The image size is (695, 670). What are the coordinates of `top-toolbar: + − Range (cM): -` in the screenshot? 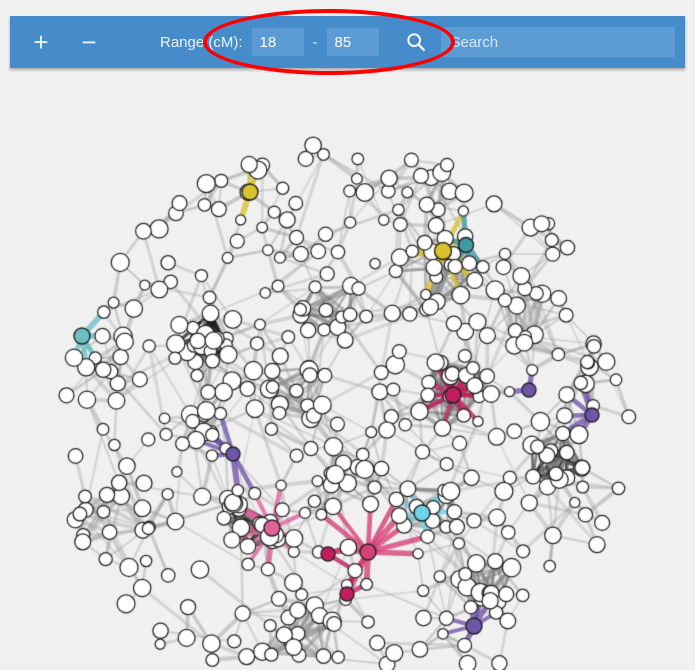 It's located at (347, 42).